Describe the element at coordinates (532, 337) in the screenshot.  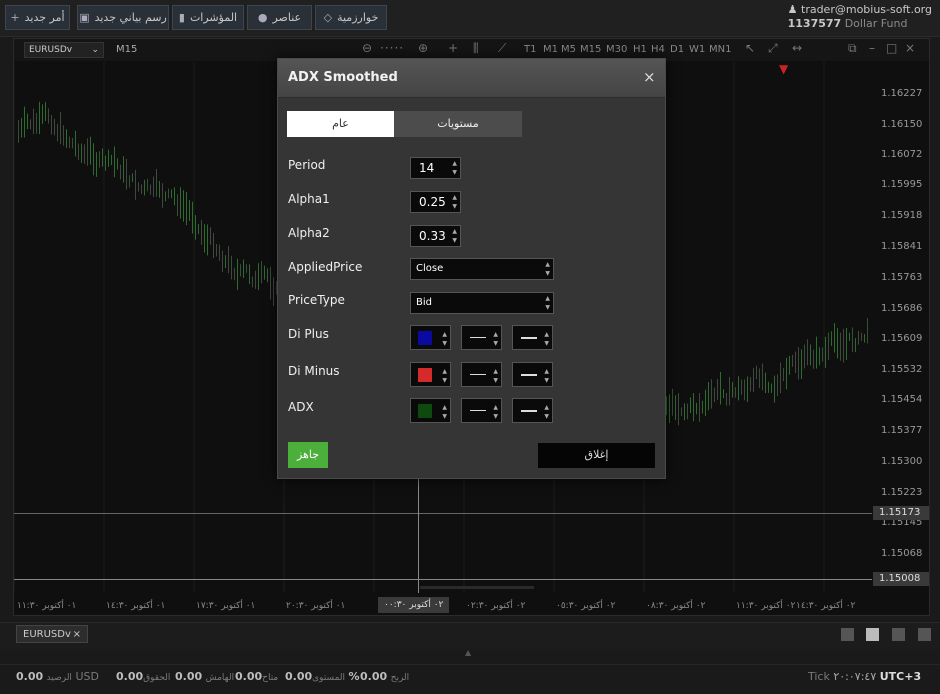
I see `di-plus-width-select: ▲ ▼` at that location.